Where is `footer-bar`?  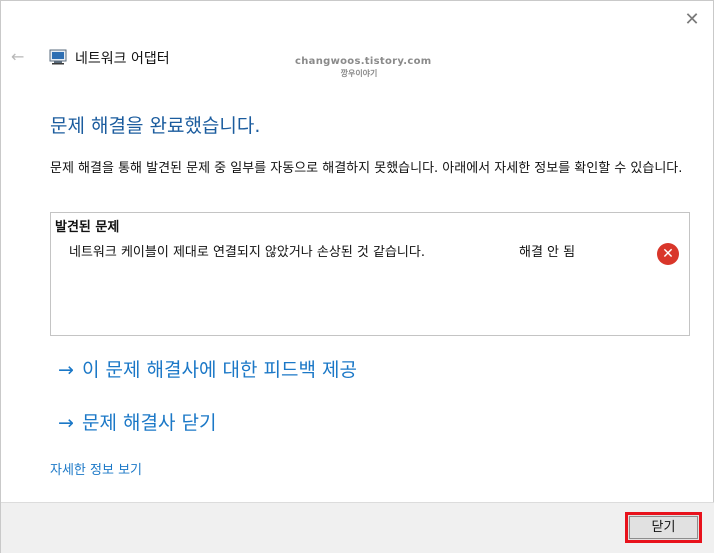 footer-bar is located at coordinates (357, 527).